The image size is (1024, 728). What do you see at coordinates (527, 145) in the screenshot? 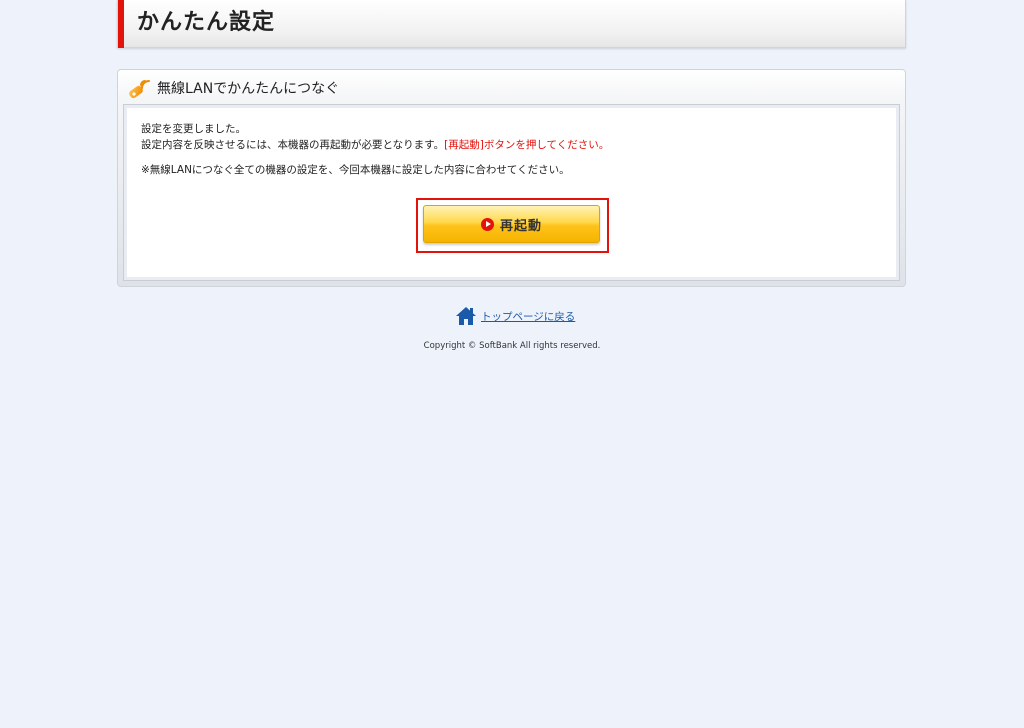
I see `message-line-2-instruction: [再起動]ボタンを押してください。` at bounding box center [527, 145].